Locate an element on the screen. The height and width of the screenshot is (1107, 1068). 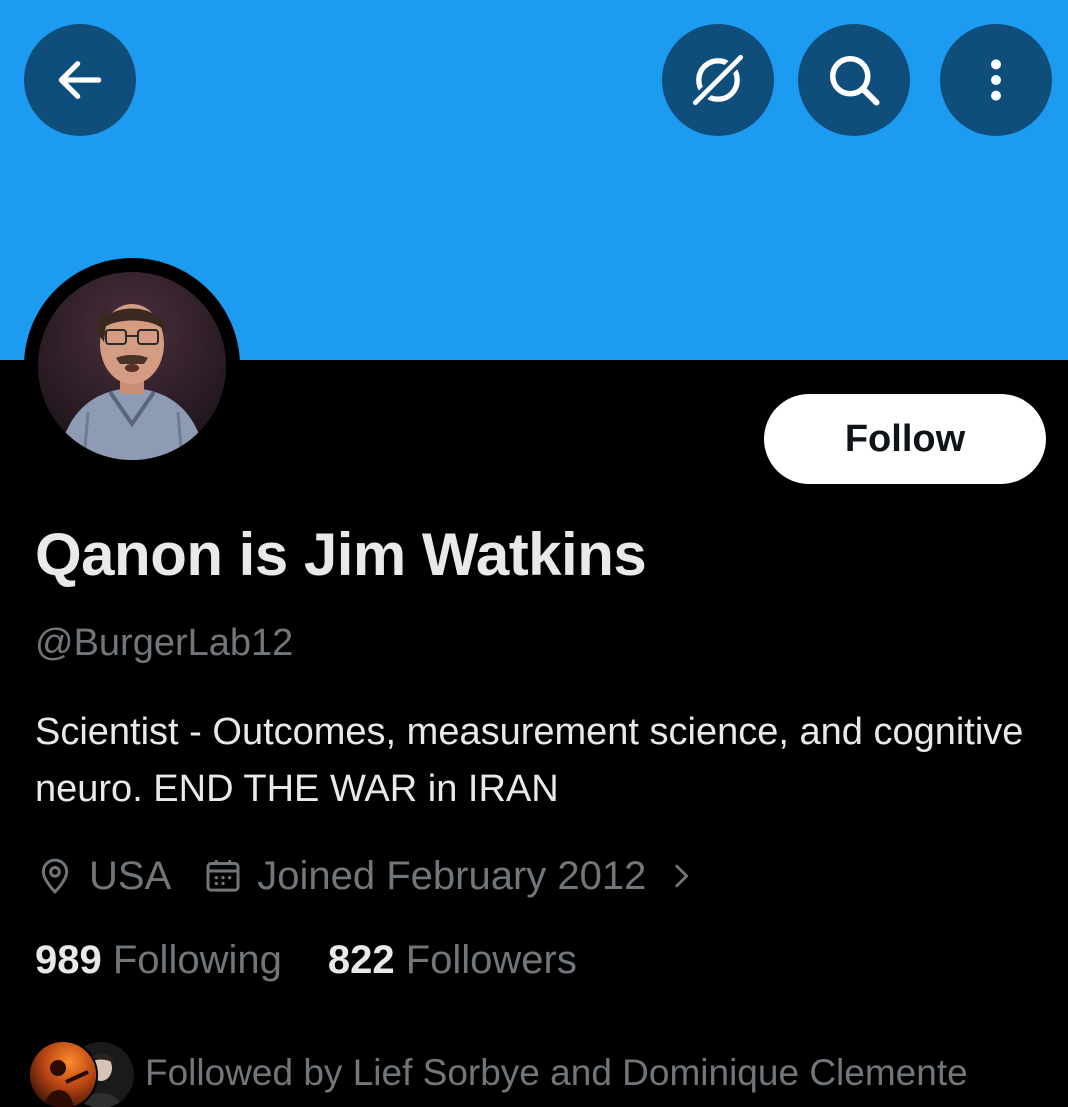
display-name: Qanon is Jim Watkins is located at coordinates (341, 554).